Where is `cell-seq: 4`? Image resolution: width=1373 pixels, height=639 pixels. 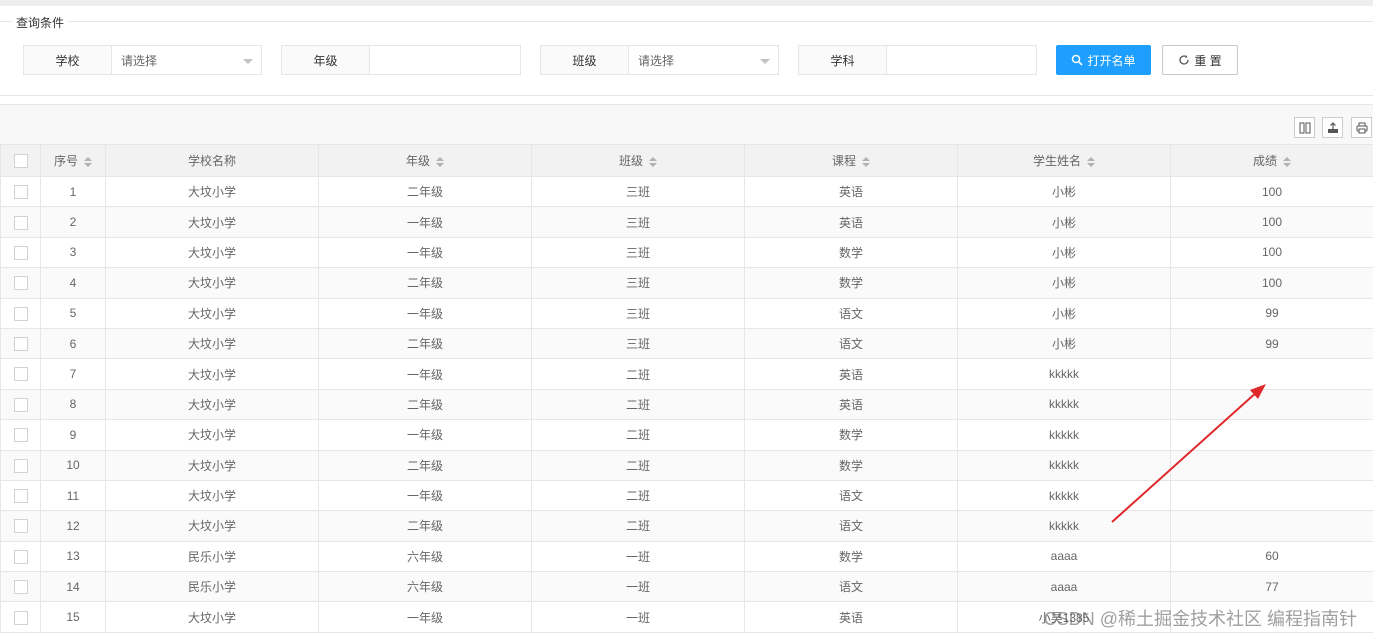 cell-seq: 4 is located at coordinates (73, 283).